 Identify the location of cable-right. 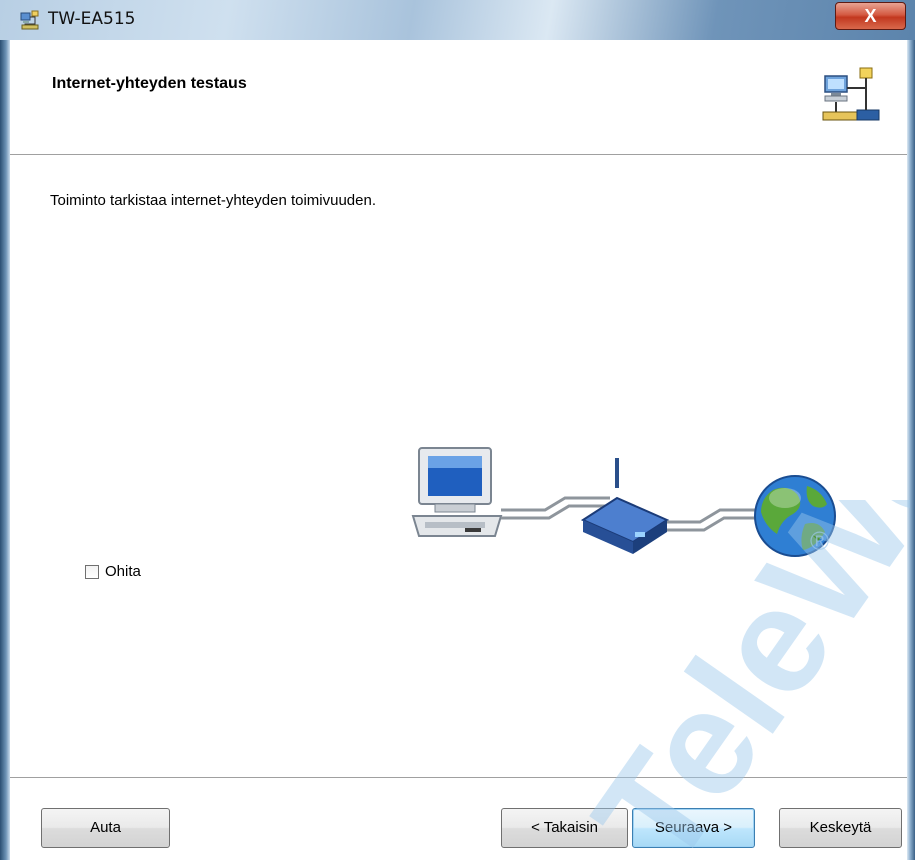
(712, 520).